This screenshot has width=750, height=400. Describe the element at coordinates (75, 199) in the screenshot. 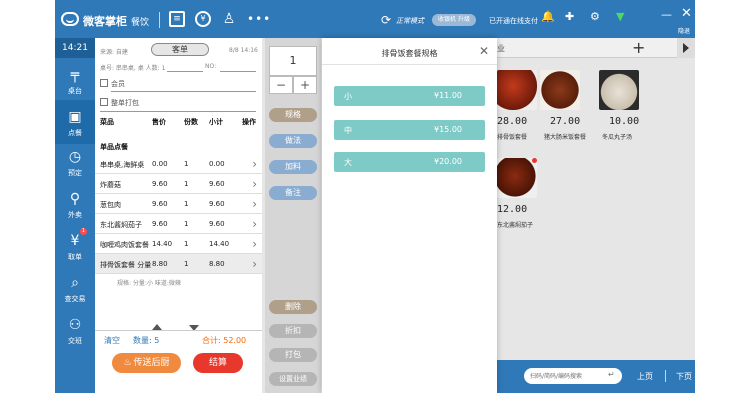

I see `delivery-icon: ⚲` at that location.